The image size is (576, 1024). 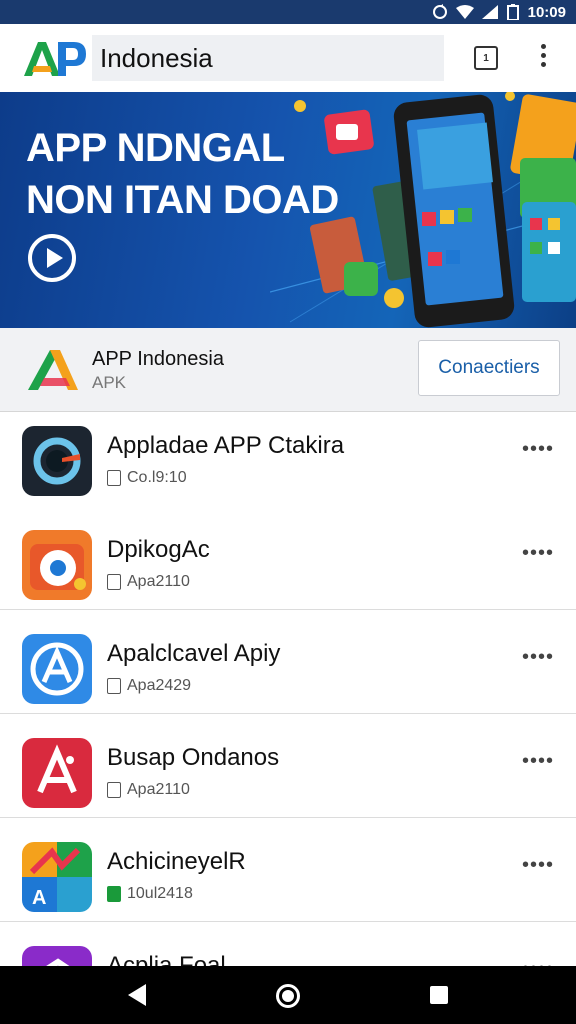 What do you see at coordinates (288, 466) in the screenshot?
I see `list-item: Appladae APP Ctakira Co.l9:10 ••••` at bounding box center [288, 466].